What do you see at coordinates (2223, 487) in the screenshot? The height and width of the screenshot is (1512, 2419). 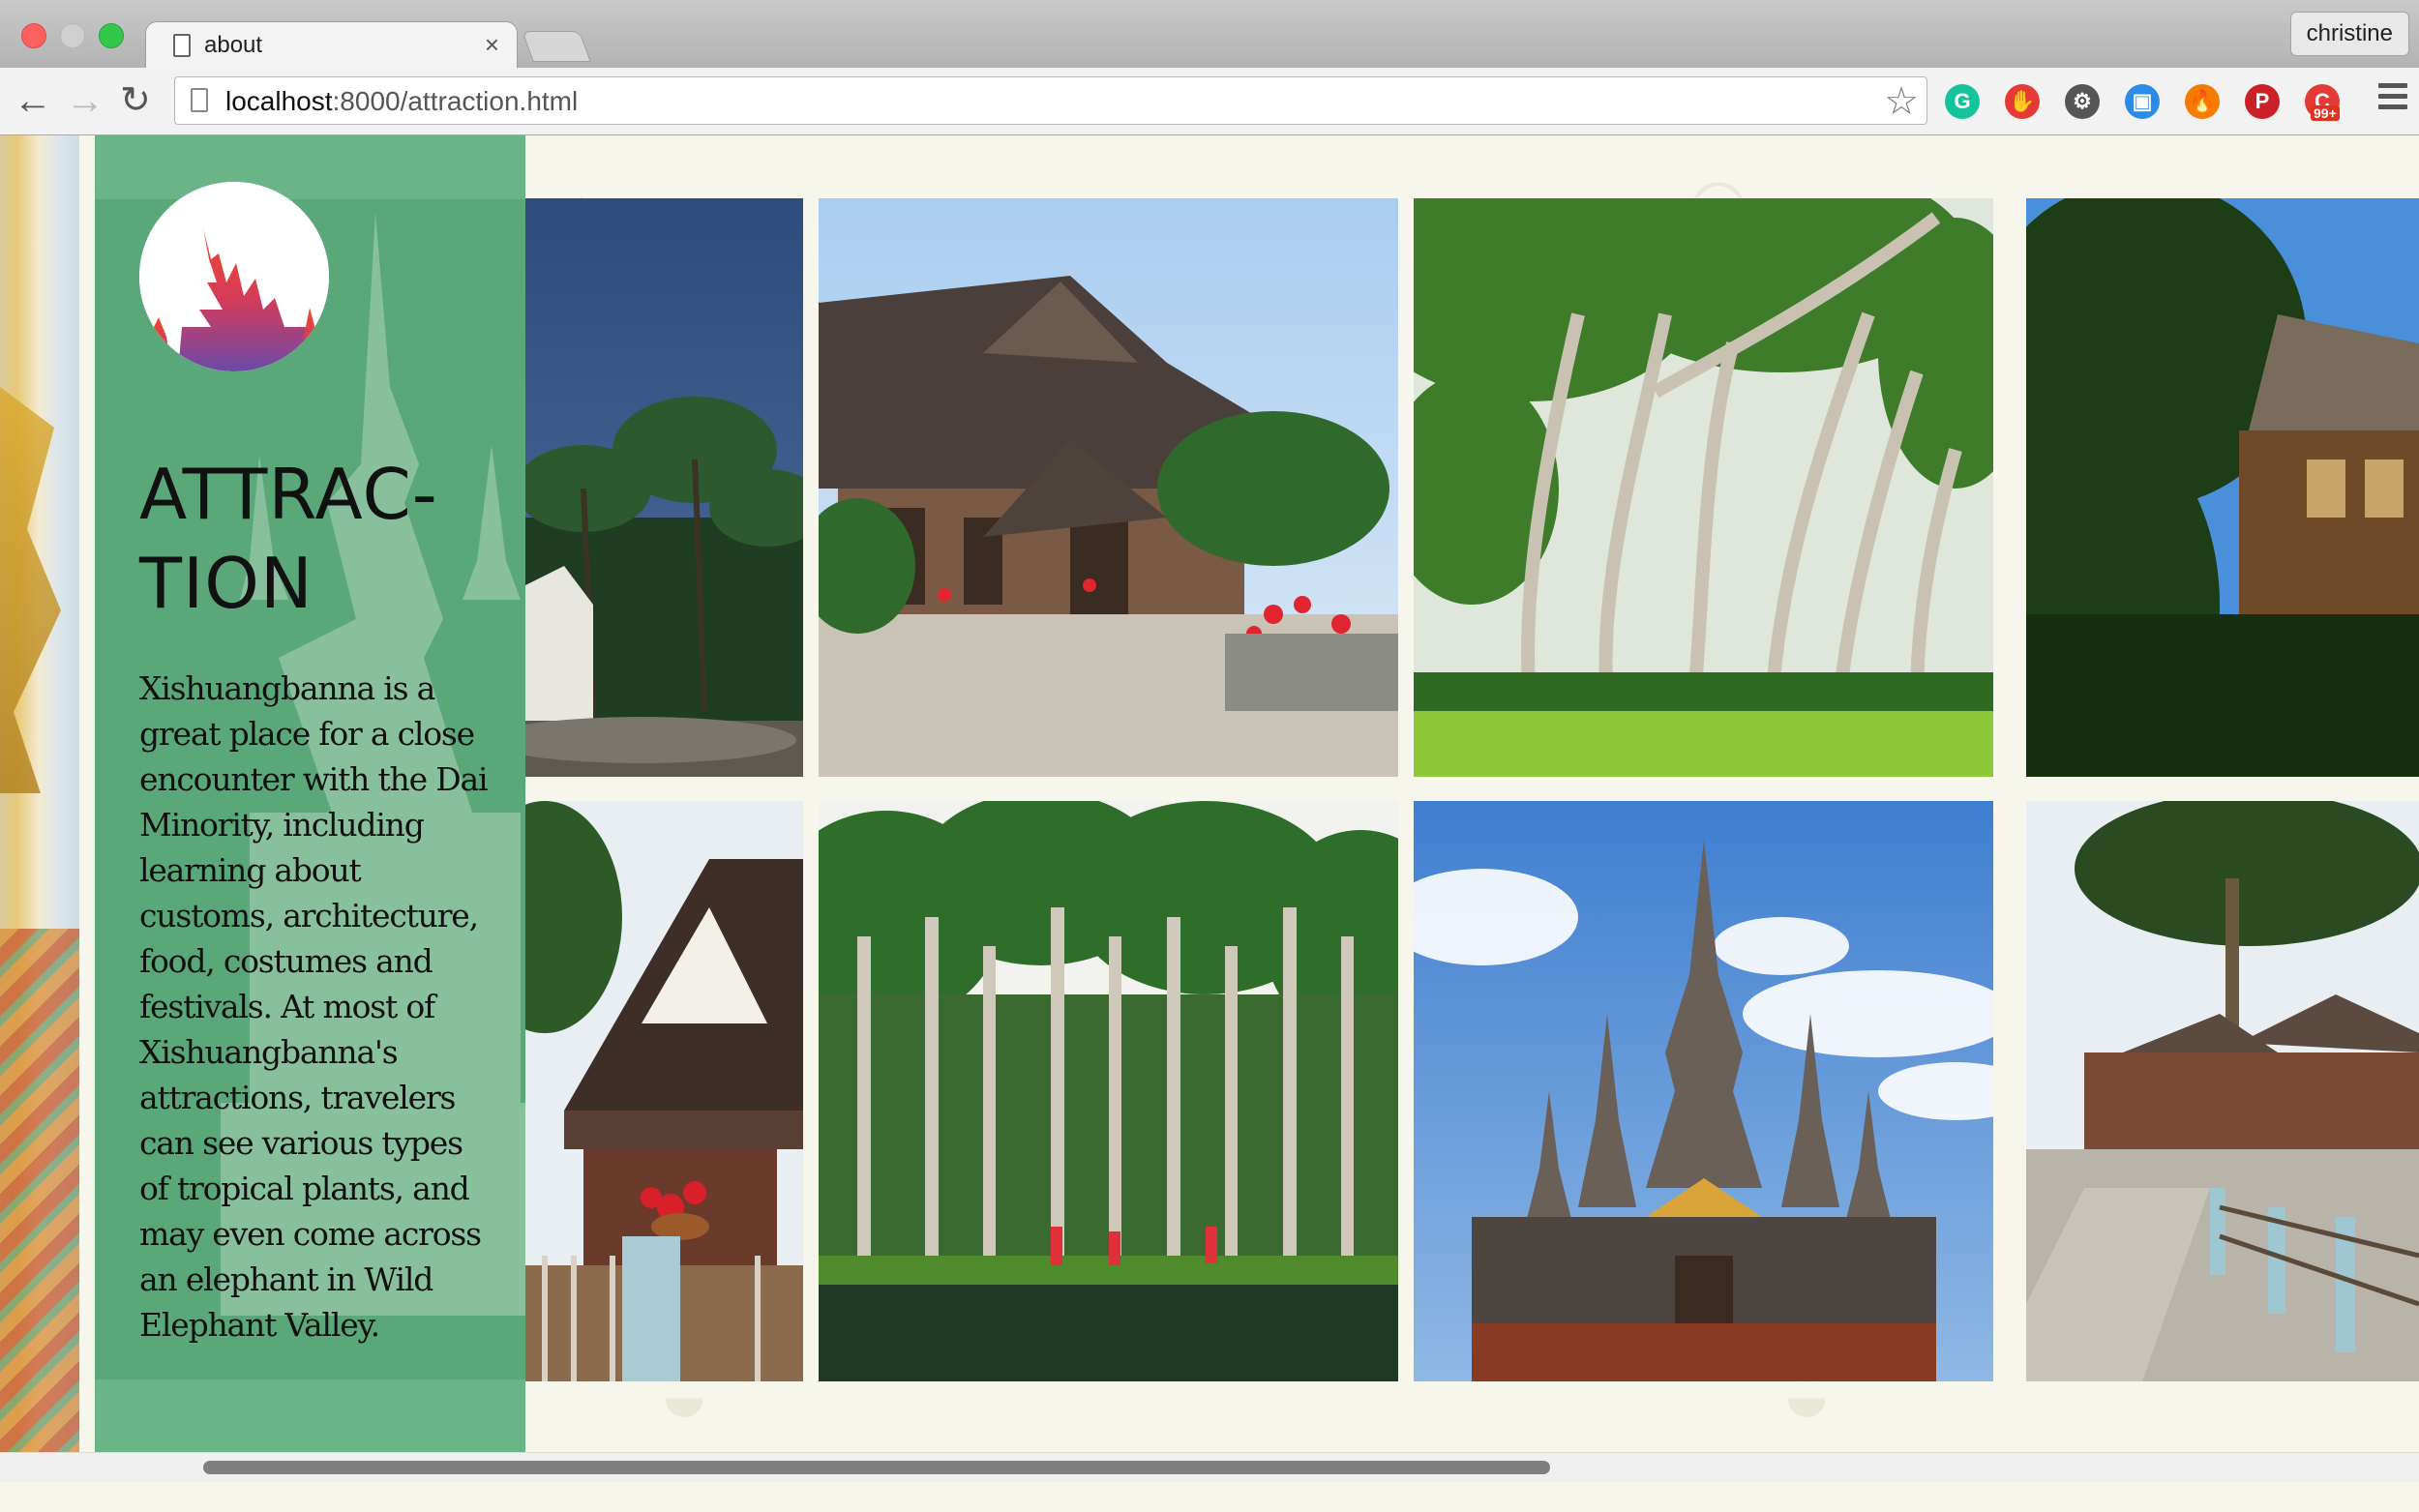 I see `gallery-photo-wooden-house-tree` at bounding box center [2223, 487].